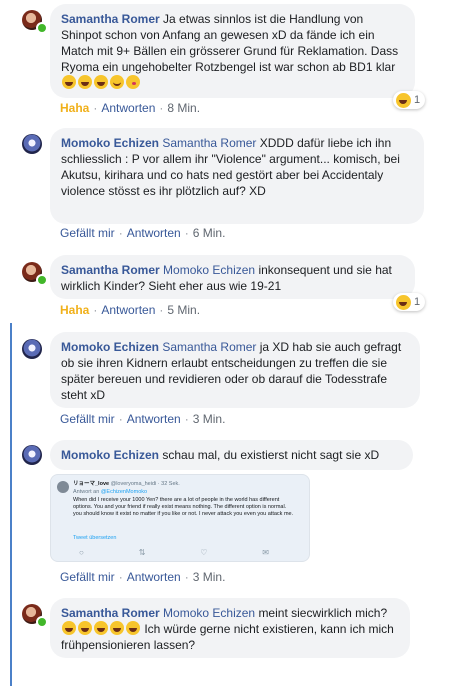 This screenshot has width=463, height=686. What do you see at coordinates (63, 487) in the screenshot?
I see `tweet-avatar` at bounding box center [63, 487].